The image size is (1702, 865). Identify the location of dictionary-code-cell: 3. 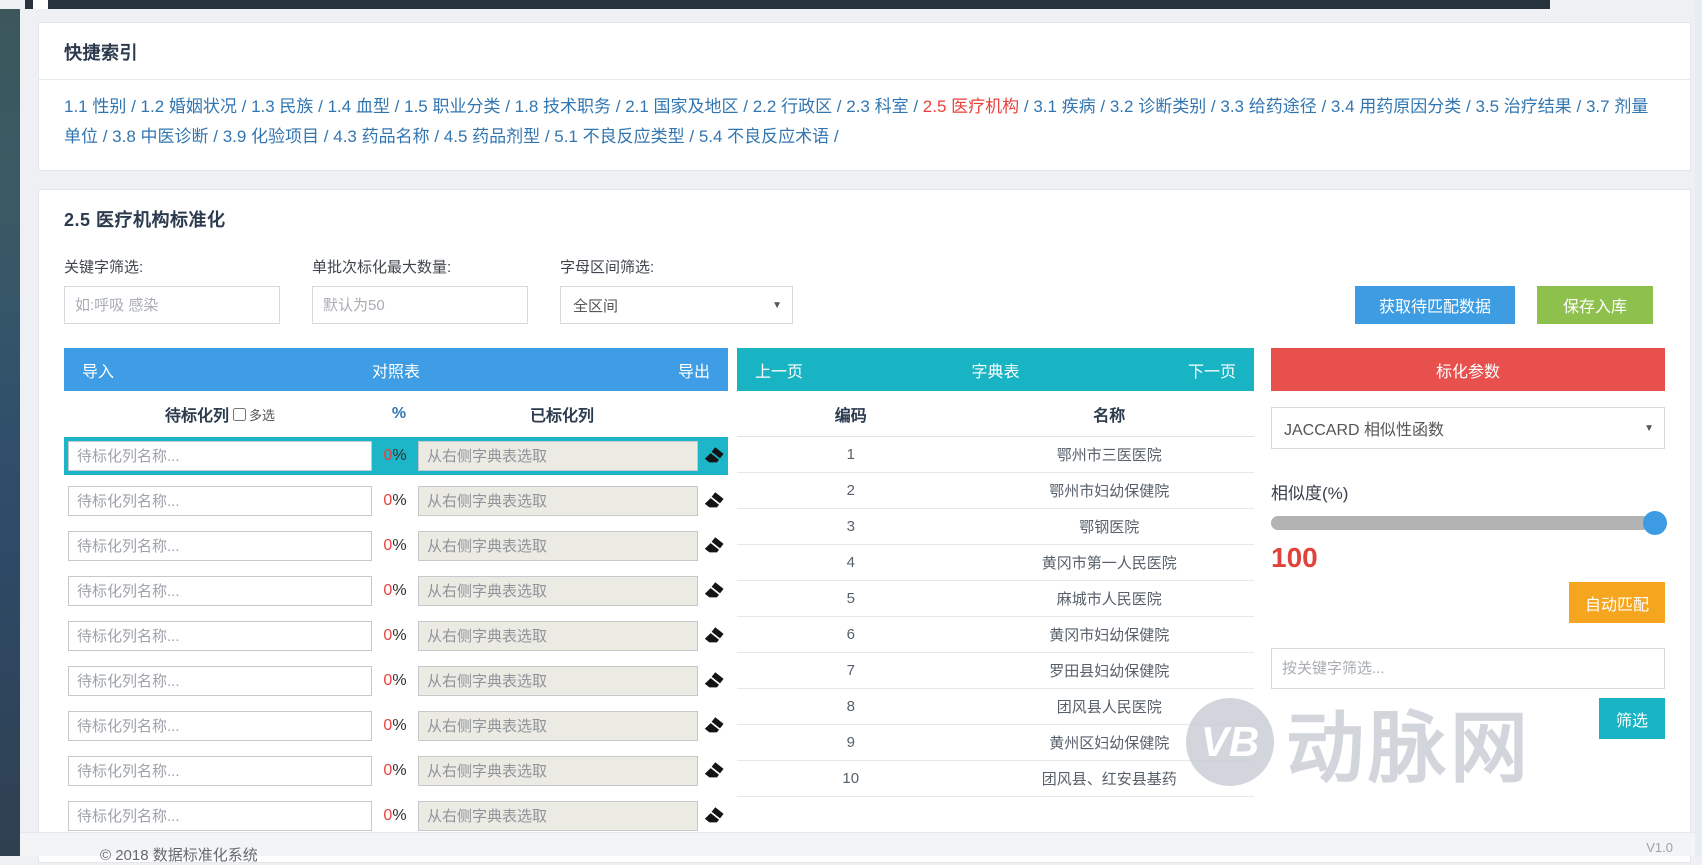
(850, 526).